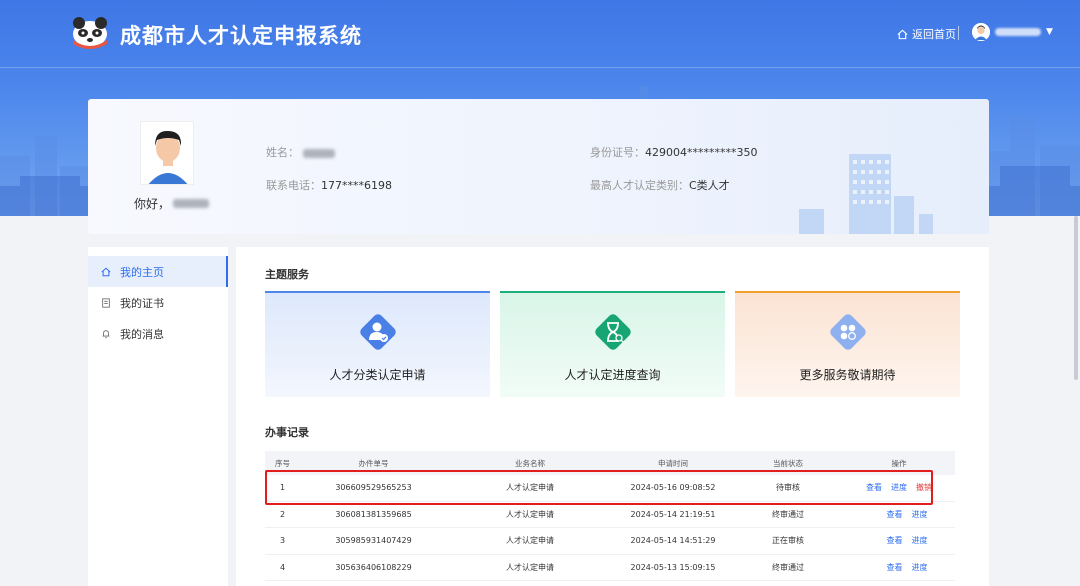 The width and height of the screenshot is (1080, 586). Describe the element at coordinates (282, 152) in the screenshot. I see `name-label: 姓名：` at that location.